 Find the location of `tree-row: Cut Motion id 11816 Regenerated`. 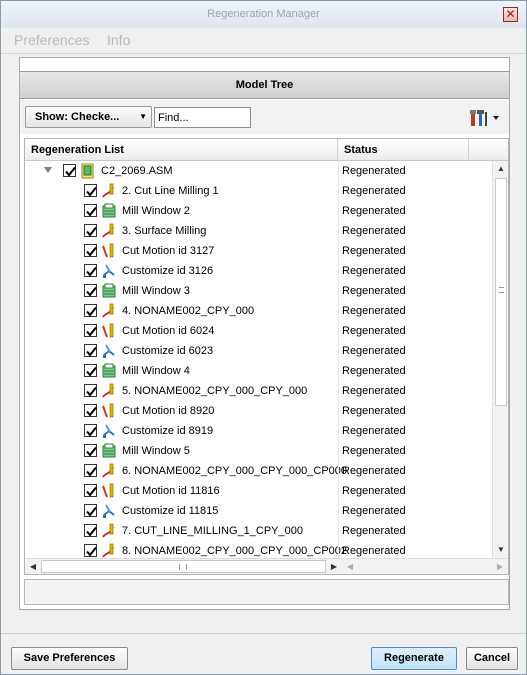

tree-row: Cut Motion id 11816 Regenerated is located at coordinates (258, 491).